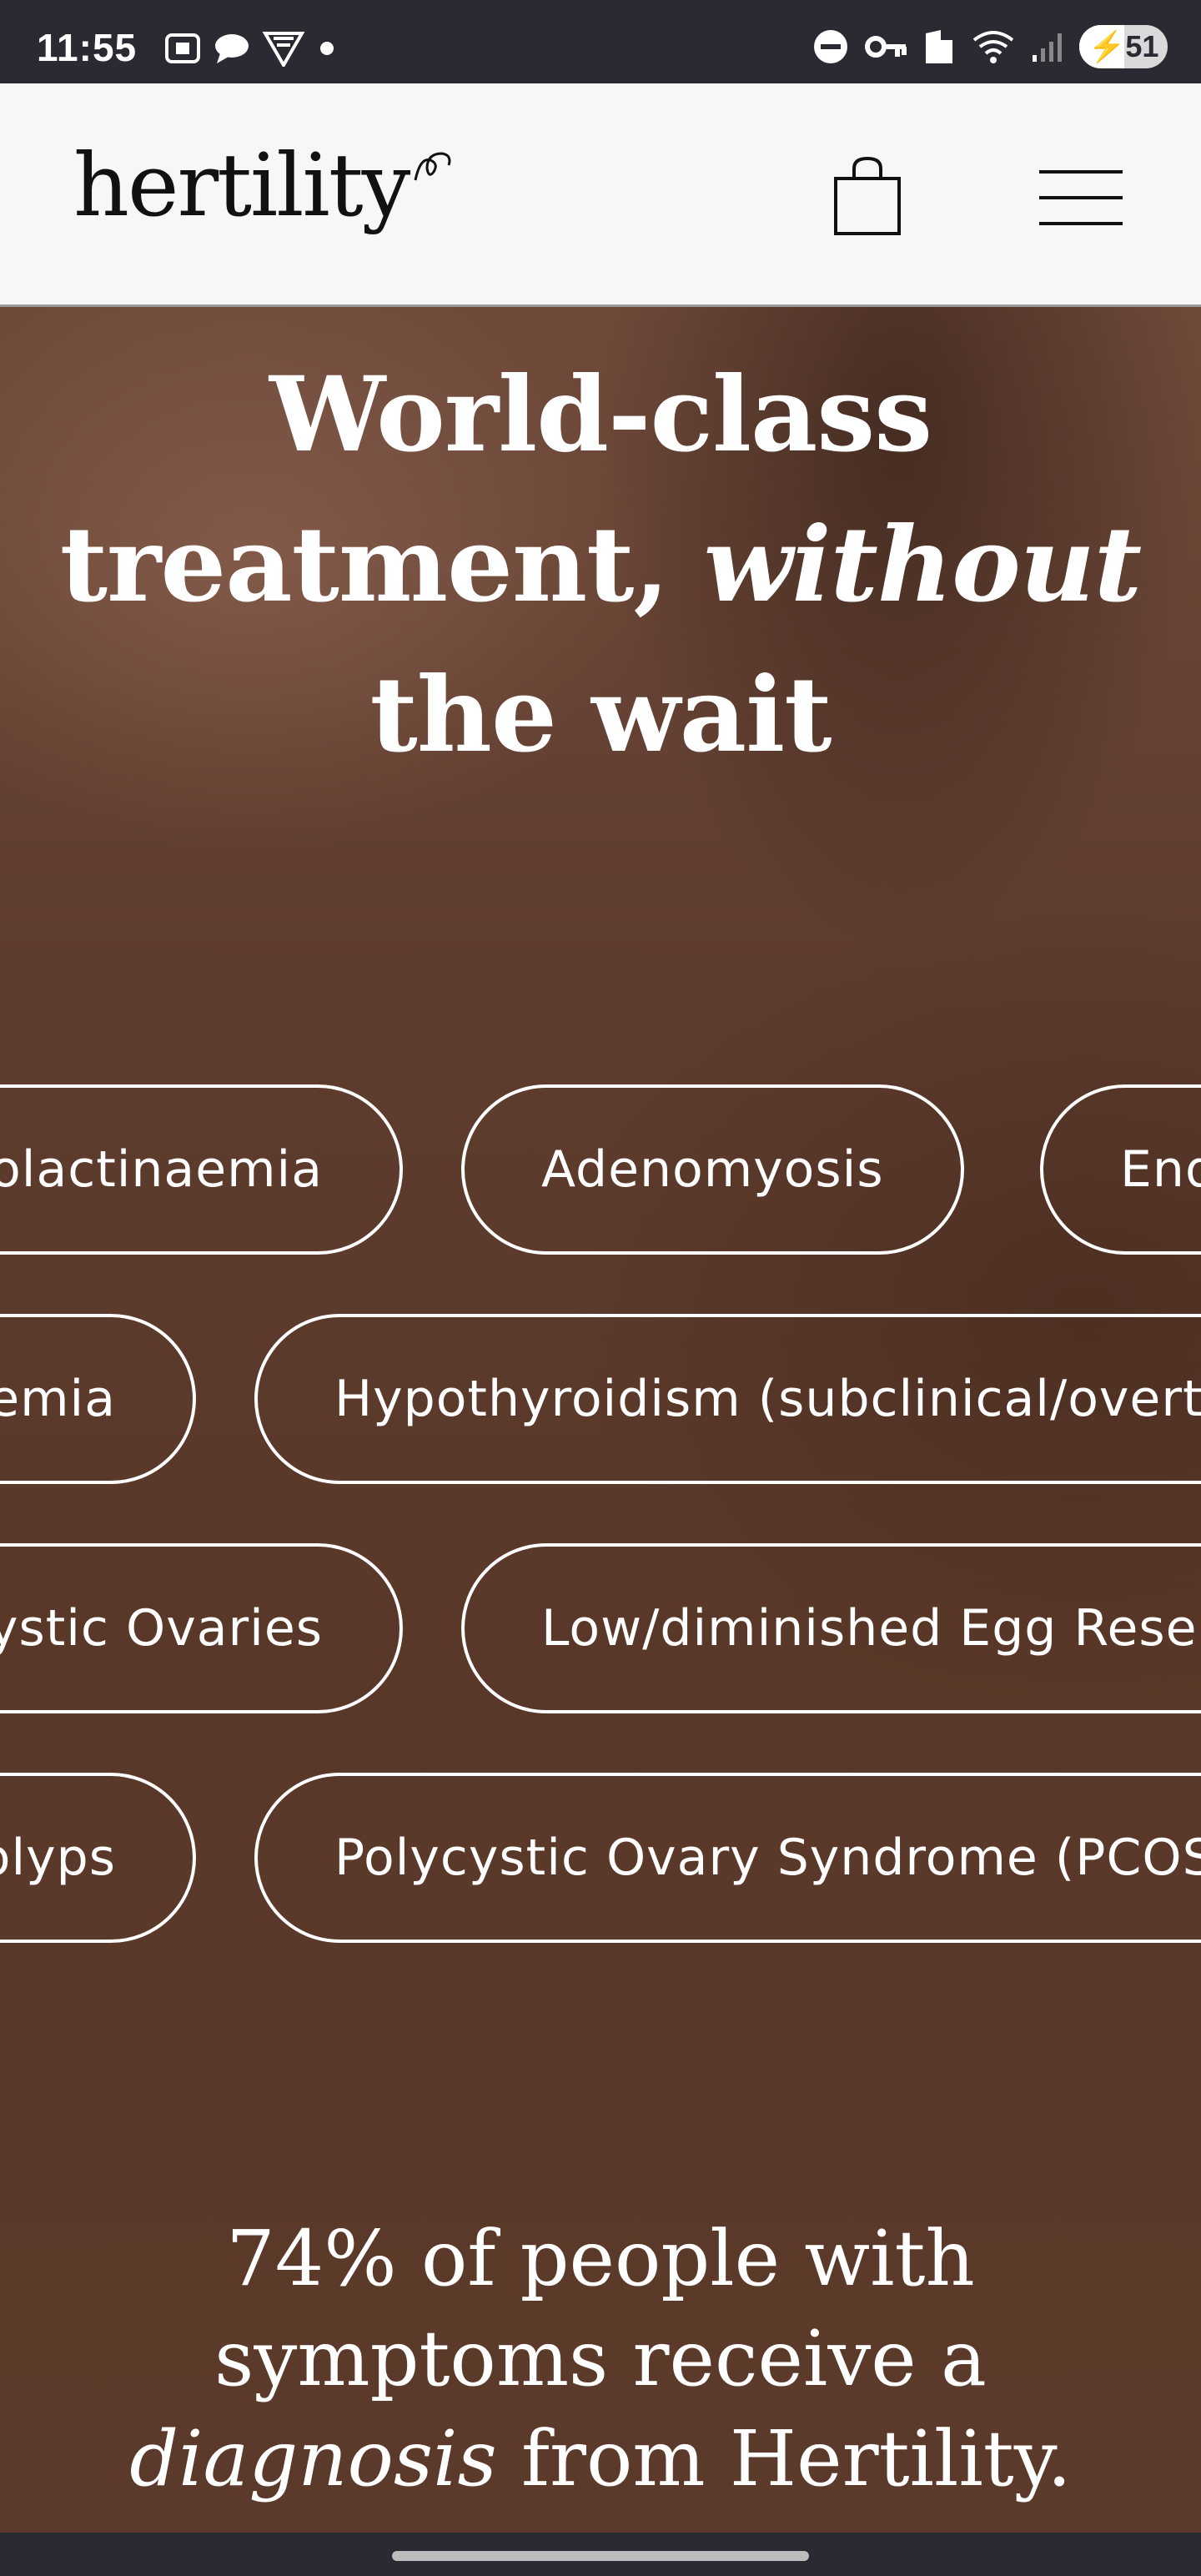 Image resolution: width=1201 pixels, height=2576 pixels. I want to click on statistic-emphasis: diagnosis, so click(313, 2458).